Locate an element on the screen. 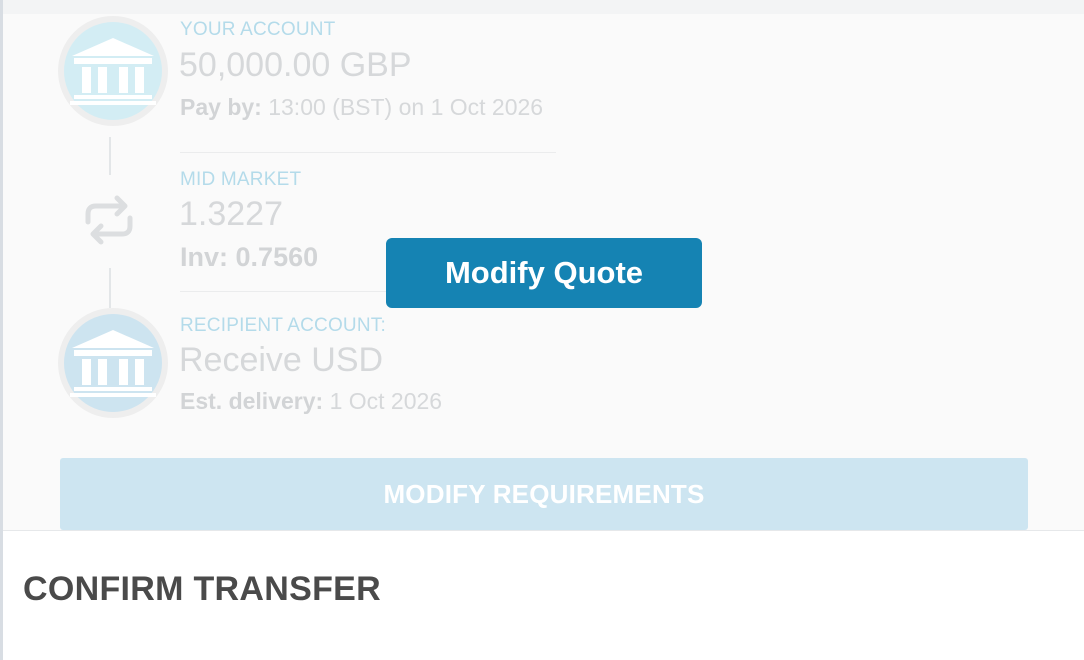 The height and width of the screenshot is (660, 1084). inverse-rate-label: Inv: is located at coordinates (204, 257).